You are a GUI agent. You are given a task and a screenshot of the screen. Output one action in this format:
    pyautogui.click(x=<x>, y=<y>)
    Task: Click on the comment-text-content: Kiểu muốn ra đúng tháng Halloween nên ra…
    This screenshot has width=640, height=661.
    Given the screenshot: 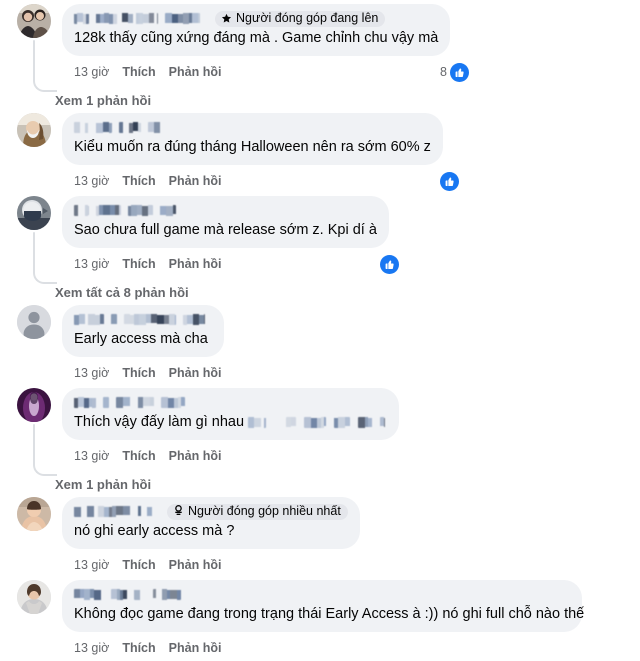 What is the action you would take?
    pyautogui.click(x=252, y=147)
    